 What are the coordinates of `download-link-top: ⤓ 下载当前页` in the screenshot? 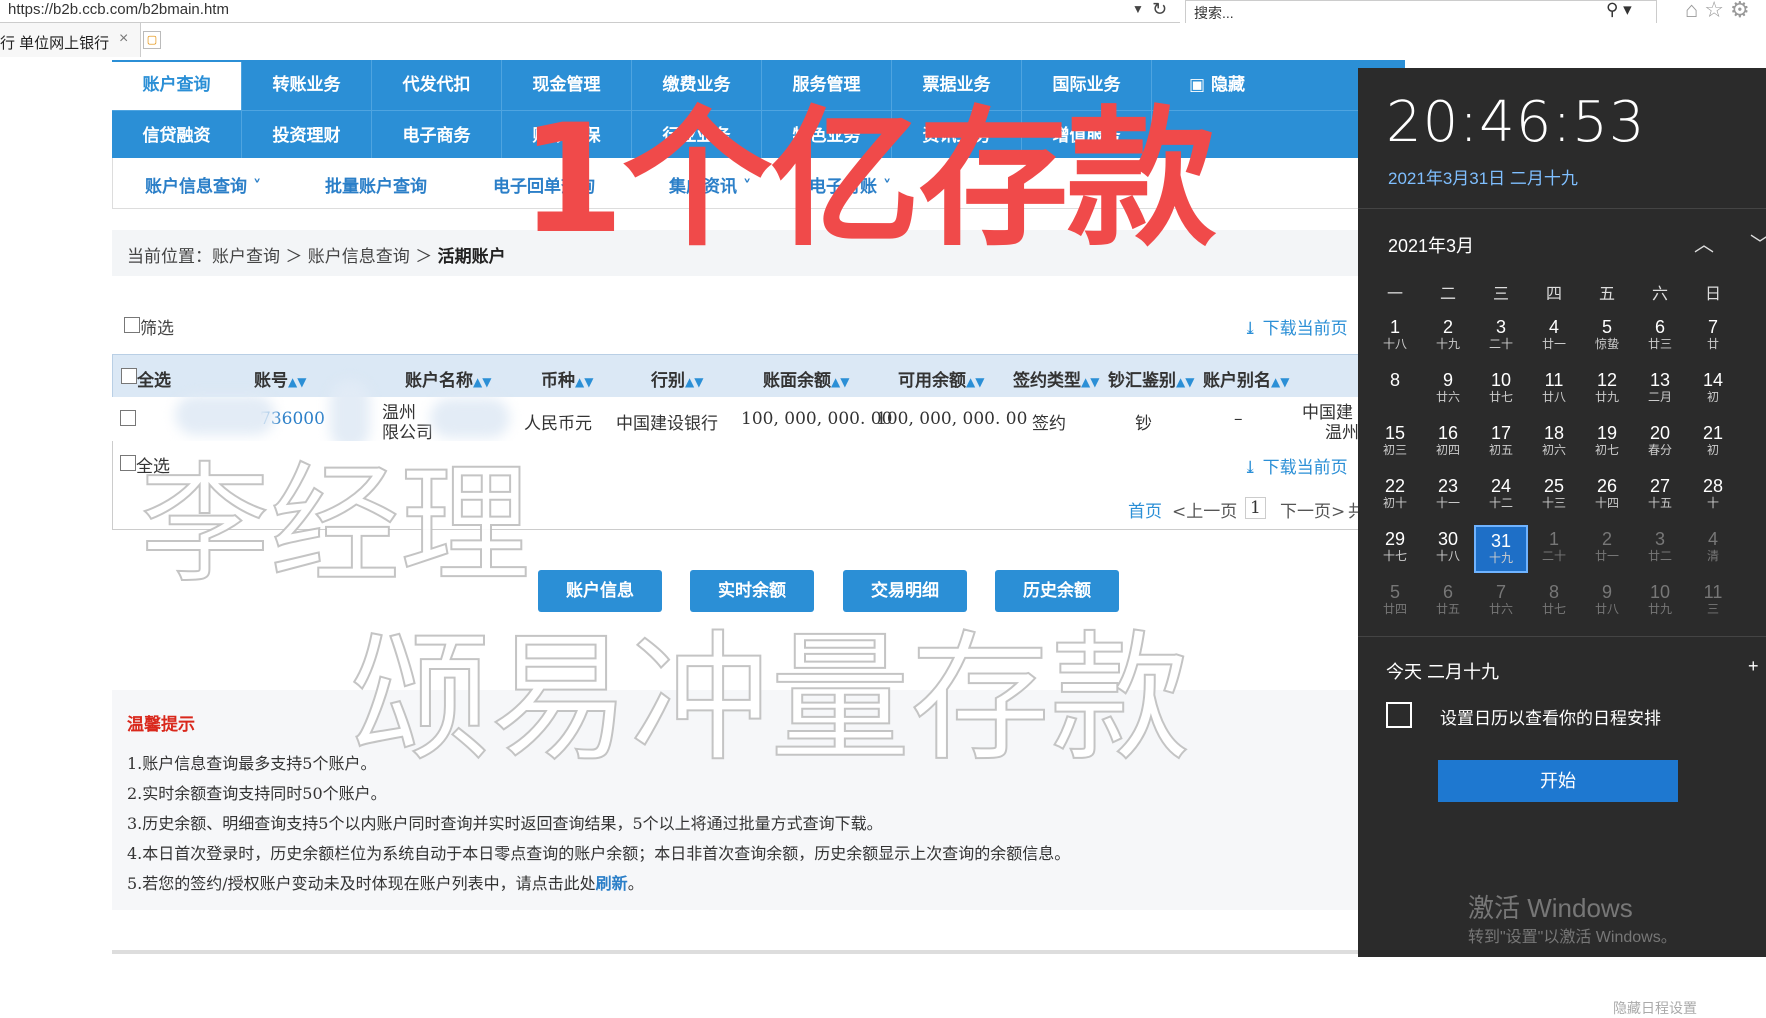 It's located at (1295, 326).